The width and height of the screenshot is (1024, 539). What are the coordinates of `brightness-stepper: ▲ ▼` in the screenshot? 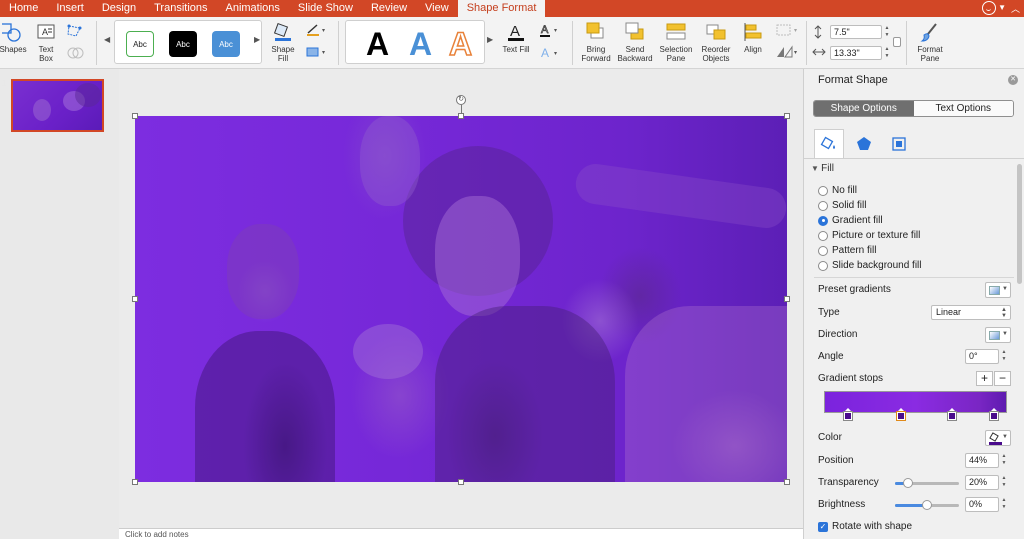 It's located at (1004, 504).